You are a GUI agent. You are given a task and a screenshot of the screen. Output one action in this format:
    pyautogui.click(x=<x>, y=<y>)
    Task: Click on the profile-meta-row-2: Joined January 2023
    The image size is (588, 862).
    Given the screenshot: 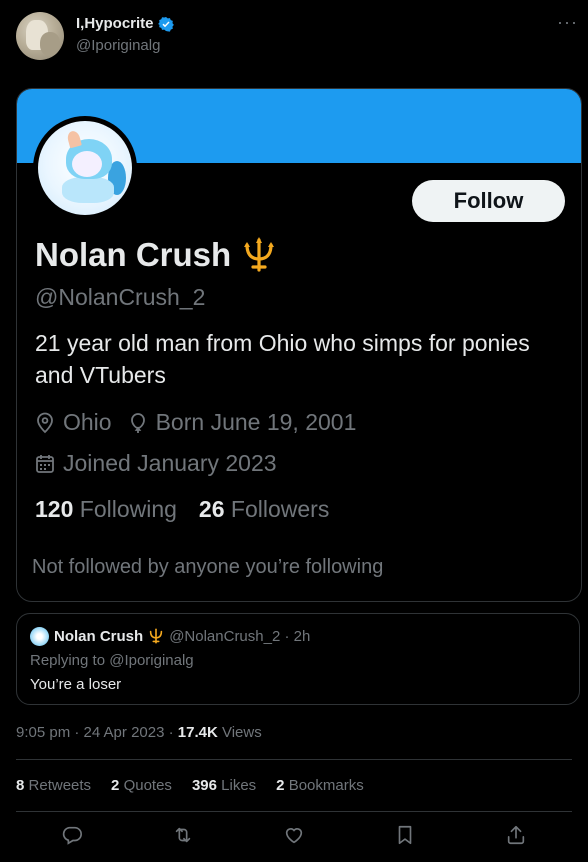 What is the action you would take?
    pyautogui.click(x=156, y=463)
    